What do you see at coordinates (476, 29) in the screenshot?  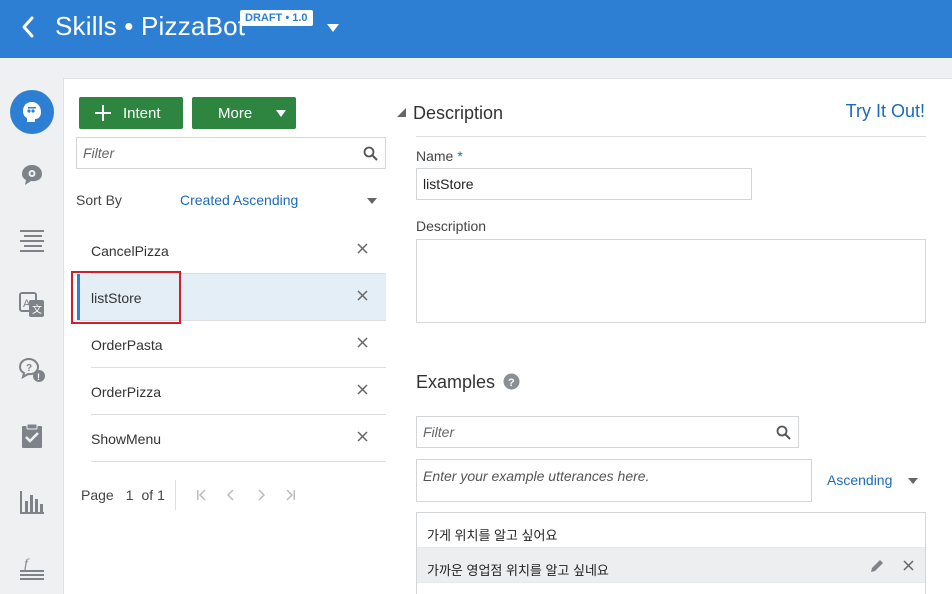 I see `app-header: Skills • PizzaBot DRAFT • 1.0` at bounding box center [476, 29].